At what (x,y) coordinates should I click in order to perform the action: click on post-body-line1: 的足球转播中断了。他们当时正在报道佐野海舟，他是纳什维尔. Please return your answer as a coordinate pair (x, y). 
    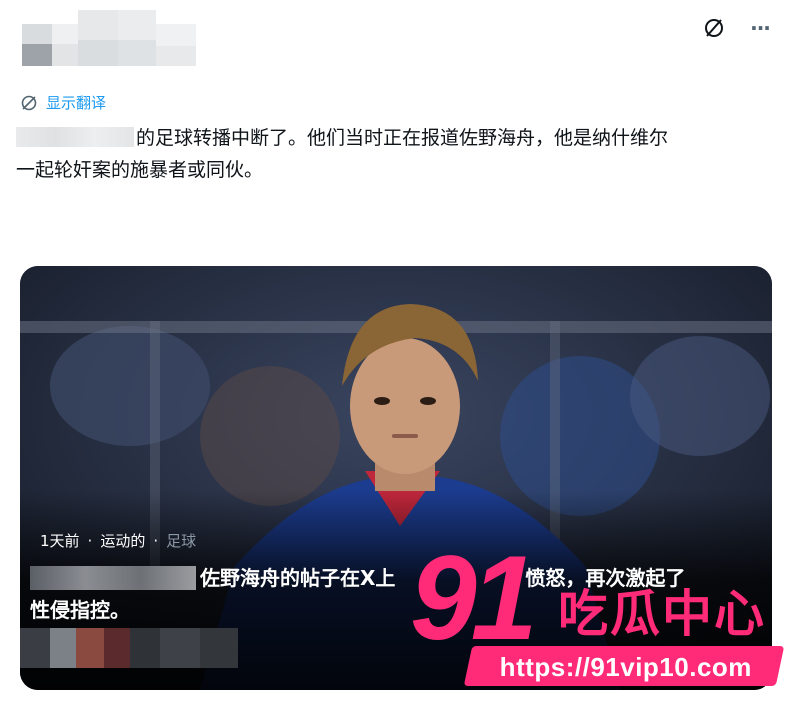
    Looking at the image, I should click on (402, 138).